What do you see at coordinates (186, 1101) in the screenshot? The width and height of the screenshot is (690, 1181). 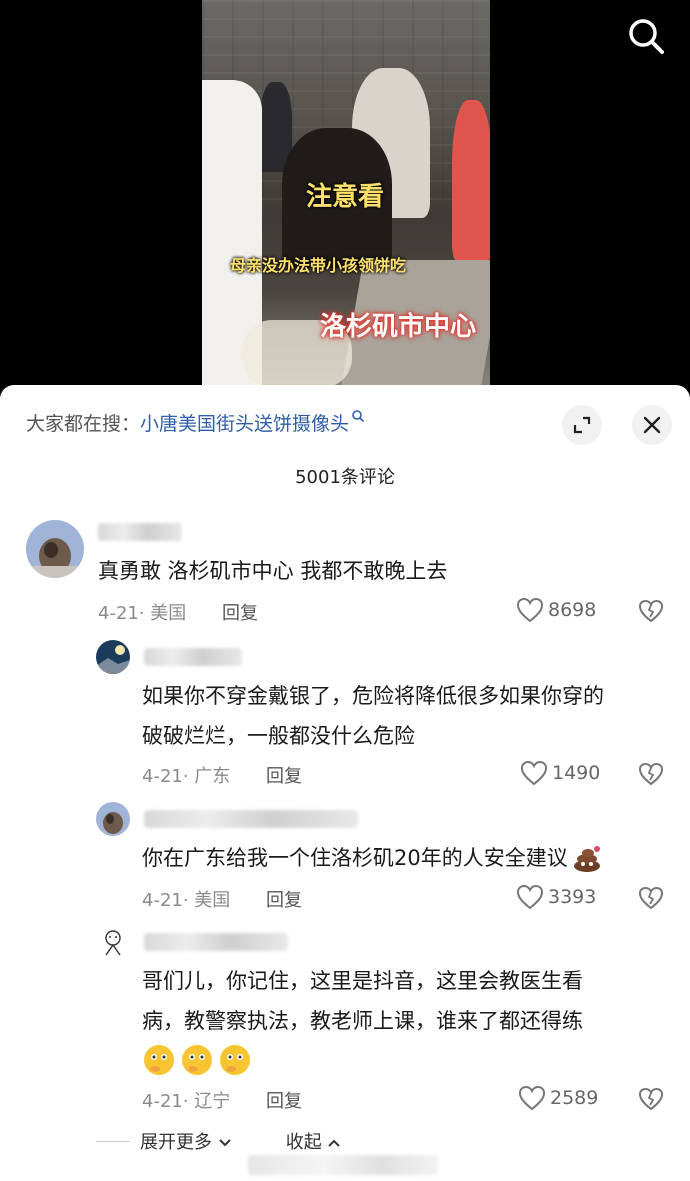 I see `comment-date-location: 4-21· 辽宁` at bounding box center [186, 1101].